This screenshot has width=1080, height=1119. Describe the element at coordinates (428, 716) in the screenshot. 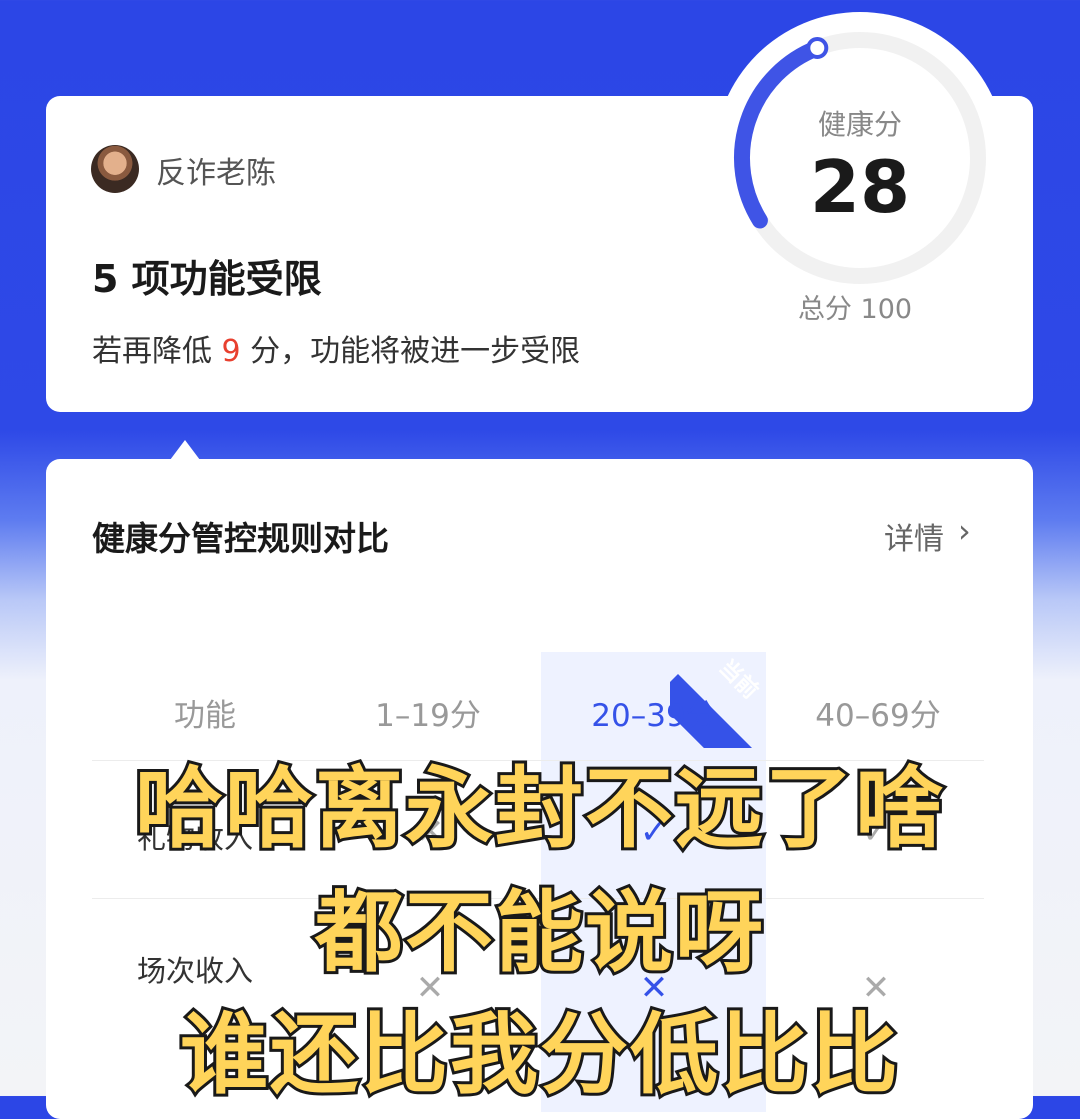

I see `column-header-1-19: 1–19分` at that location.